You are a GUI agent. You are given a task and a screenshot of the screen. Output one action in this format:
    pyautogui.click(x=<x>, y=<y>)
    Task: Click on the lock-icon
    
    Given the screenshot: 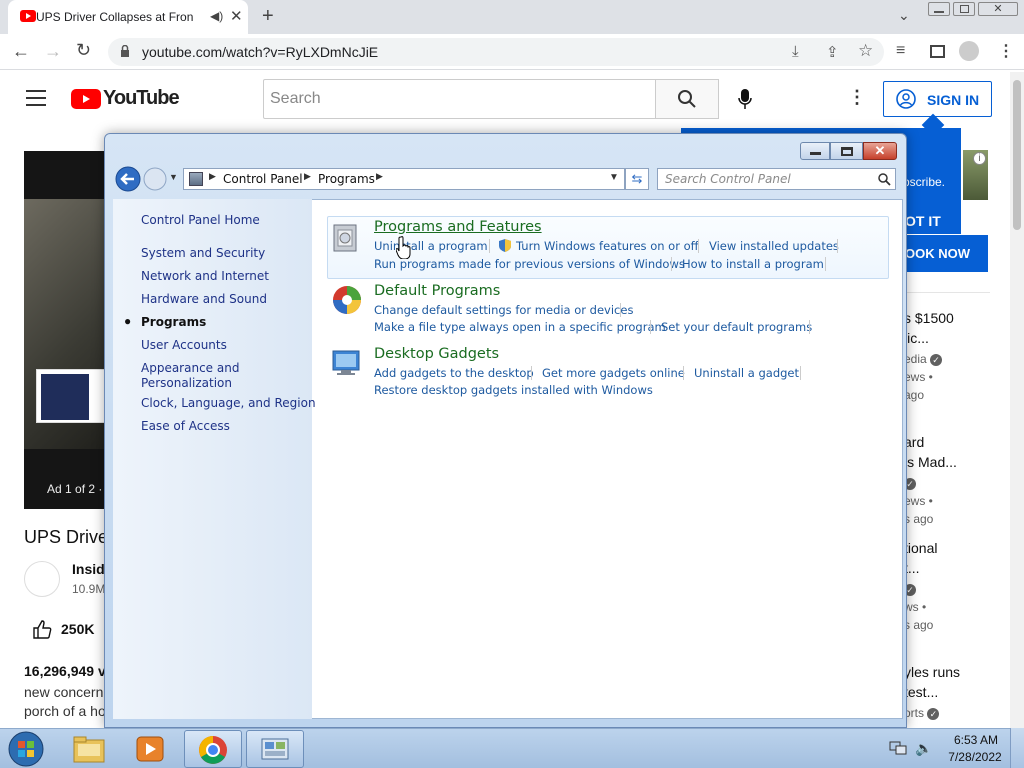 What is the action you would take?
    pyautogui.click(x=125, y=51)
    